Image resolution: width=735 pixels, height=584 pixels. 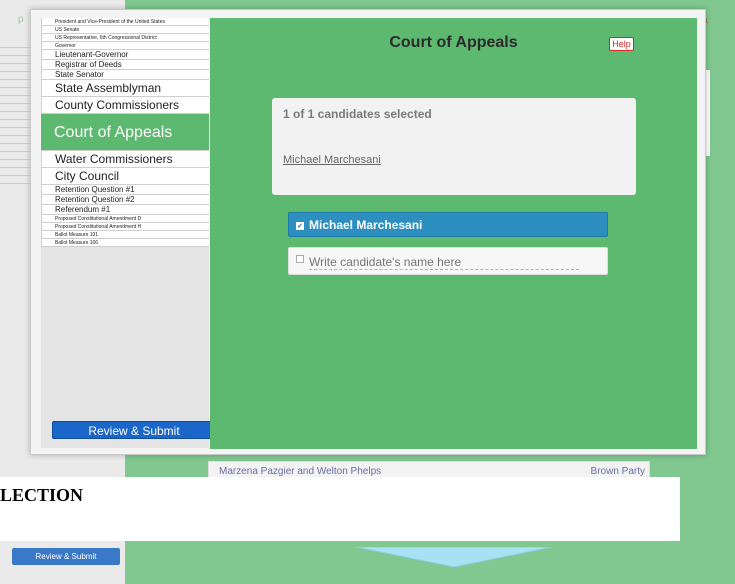 I want to click on background-election-title: LECTION, so click(x=42, y=495).